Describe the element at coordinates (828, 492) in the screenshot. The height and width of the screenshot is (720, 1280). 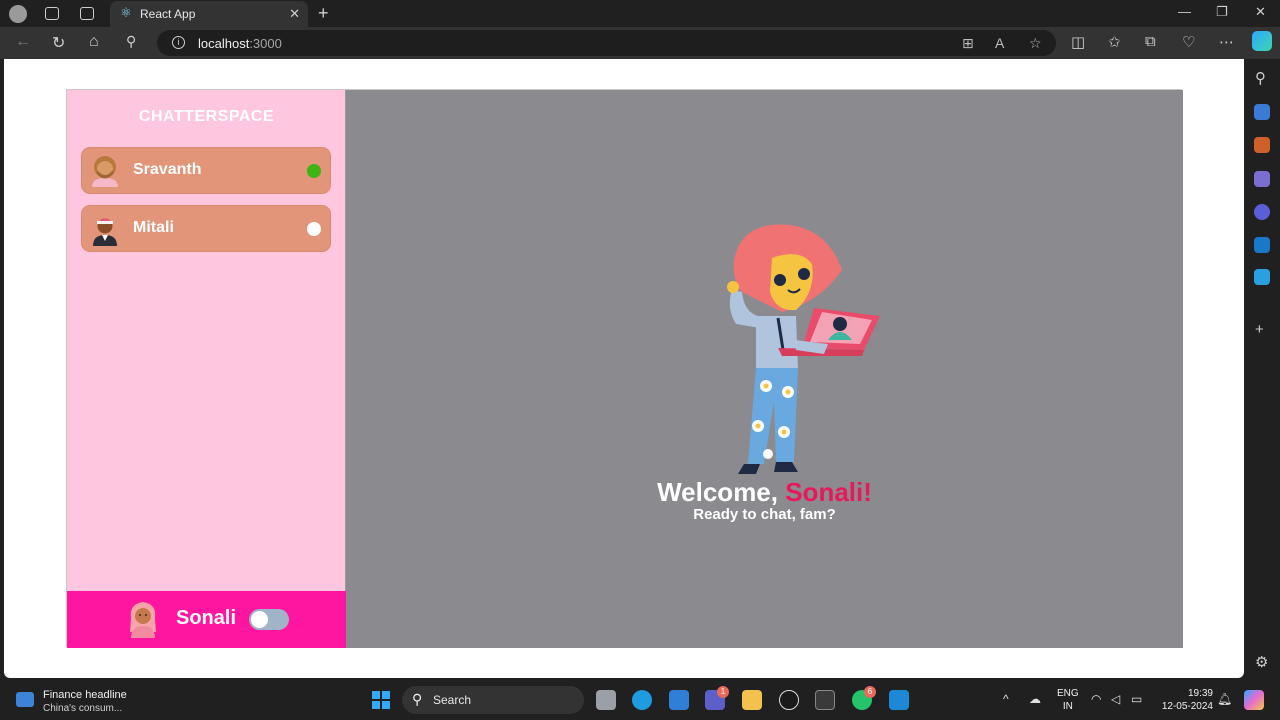
I see `welcome-user-name: Sonali!` at that location.